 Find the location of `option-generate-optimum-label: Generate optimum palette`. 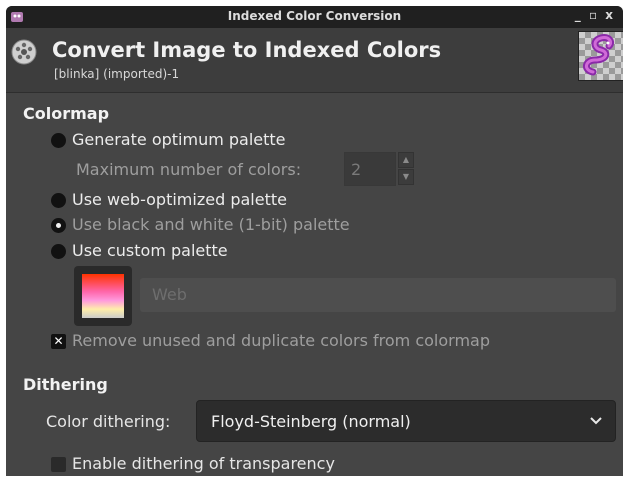

option-generate-optimum-label: Generate optimum palette is located at coordinates (179, 139).